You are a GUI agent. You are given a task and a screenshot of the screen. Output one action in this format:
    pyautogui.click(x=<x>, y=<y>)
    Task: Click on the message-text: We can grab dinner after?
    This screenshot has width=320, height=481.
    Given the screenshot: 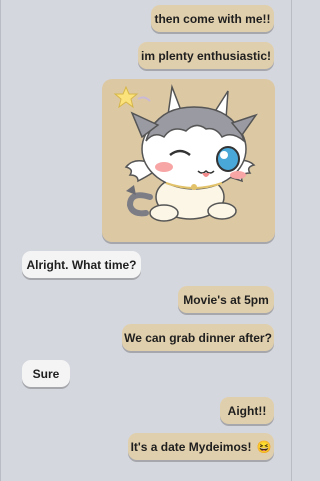 What is the action you would take?
    pyautogui.click(x=198, y=337)
    